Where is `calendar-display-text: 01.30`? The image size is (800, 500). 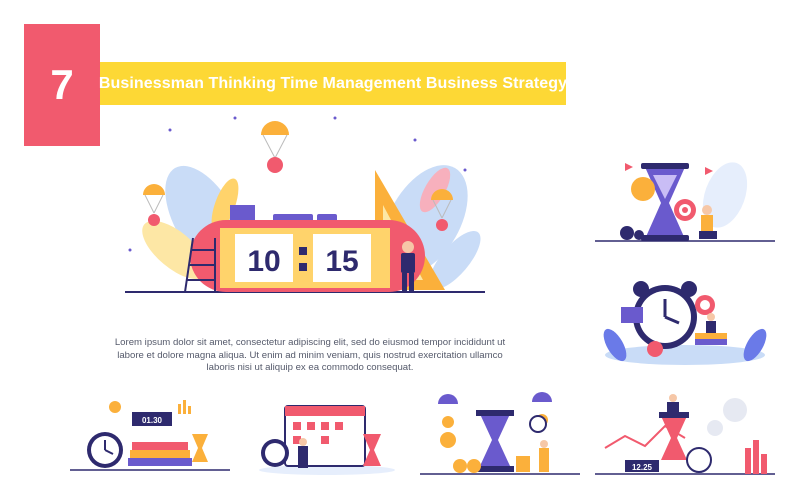
calendar-display-text: 01.30 is located at coordinates (152, 420).